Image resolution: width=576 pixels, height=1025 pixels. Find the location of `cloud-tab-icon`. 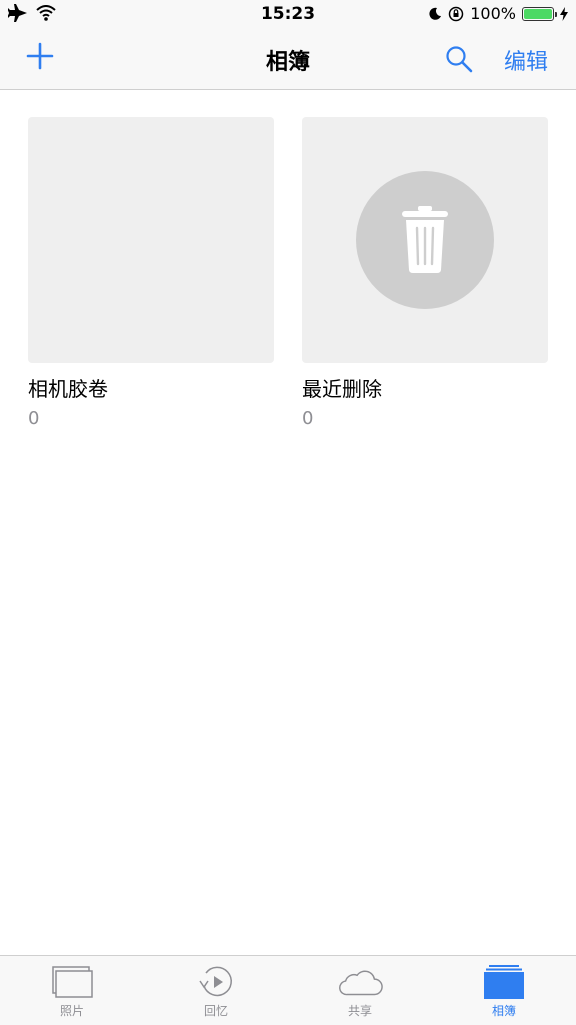

cloud-tab-icon is located at coordinates (361, 983).